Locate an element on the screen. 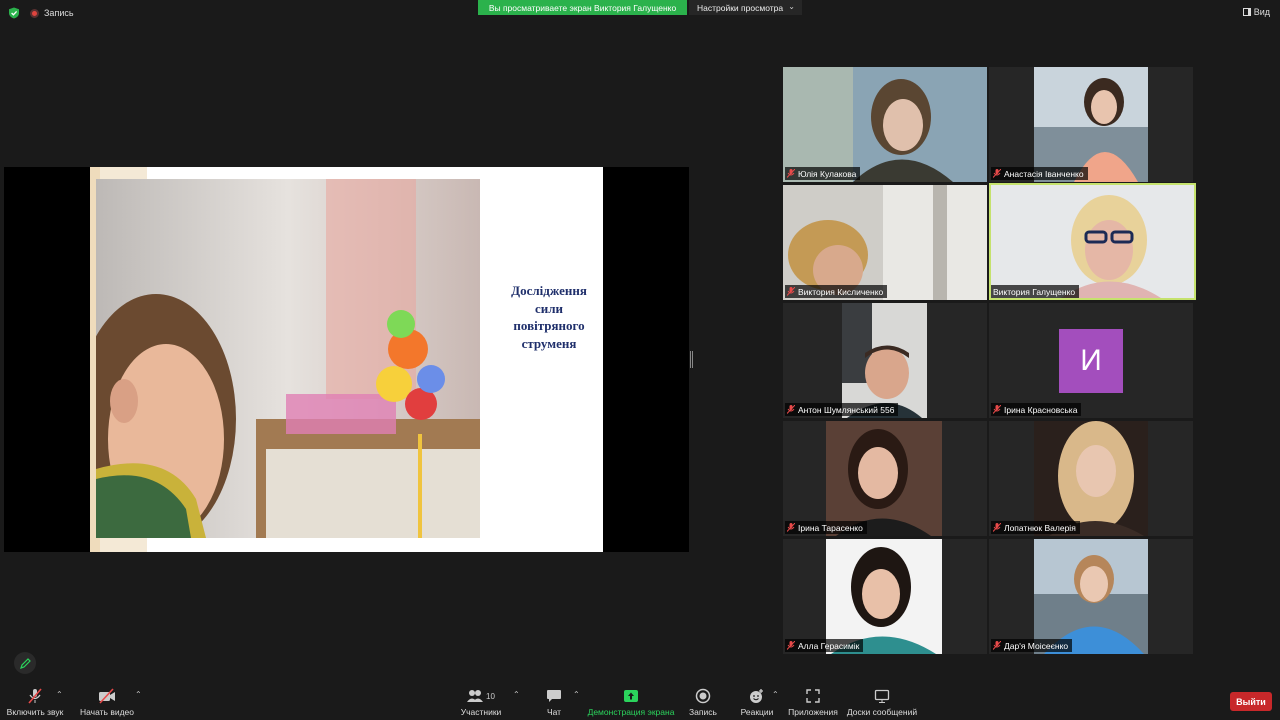 The width and height of the screenshot is (1280, 720). participant-nameplate: Ірина Красновська is located at coordinates (1036, 409).